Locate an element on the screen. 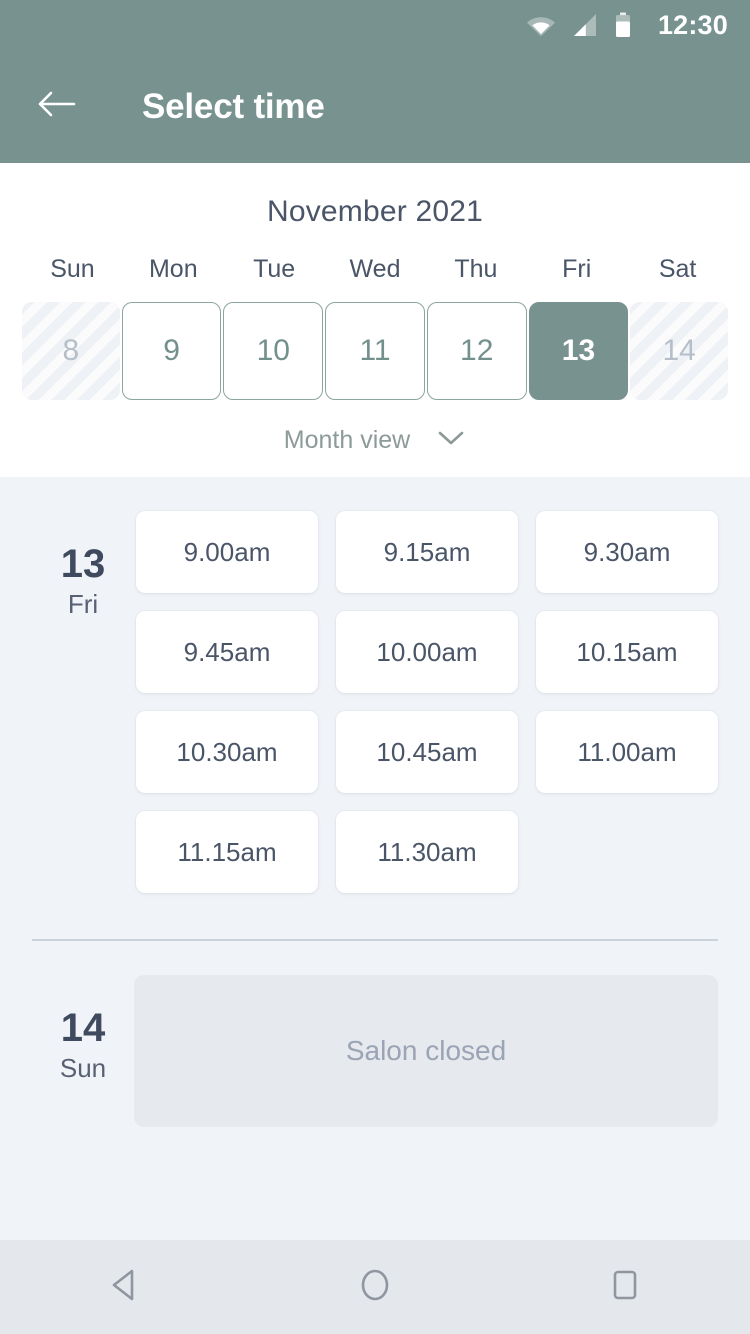  calendar-day-cell: 10 is located at coordinates (273, 351).